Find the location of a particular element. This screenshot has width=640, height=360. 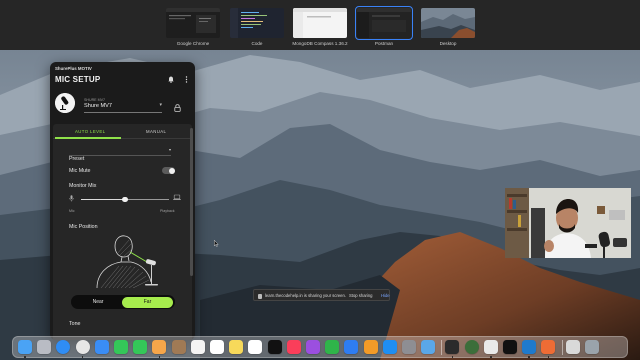

monitor-mix-label: Monitor Mix is located at coordinates (83, 186).